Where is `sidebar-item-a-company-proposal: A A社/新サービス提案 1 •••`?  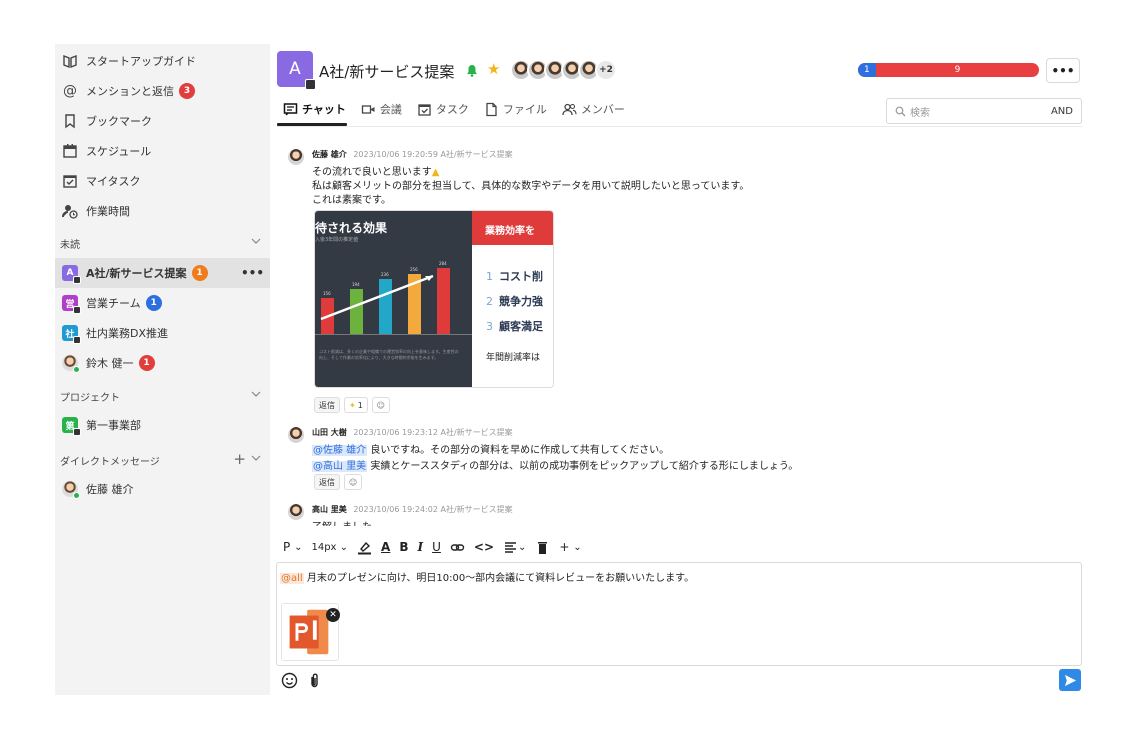 sidebar-item-a-company-proposal: A A社/新サービス提案 1 ••• is located at coordinates (162, 273).